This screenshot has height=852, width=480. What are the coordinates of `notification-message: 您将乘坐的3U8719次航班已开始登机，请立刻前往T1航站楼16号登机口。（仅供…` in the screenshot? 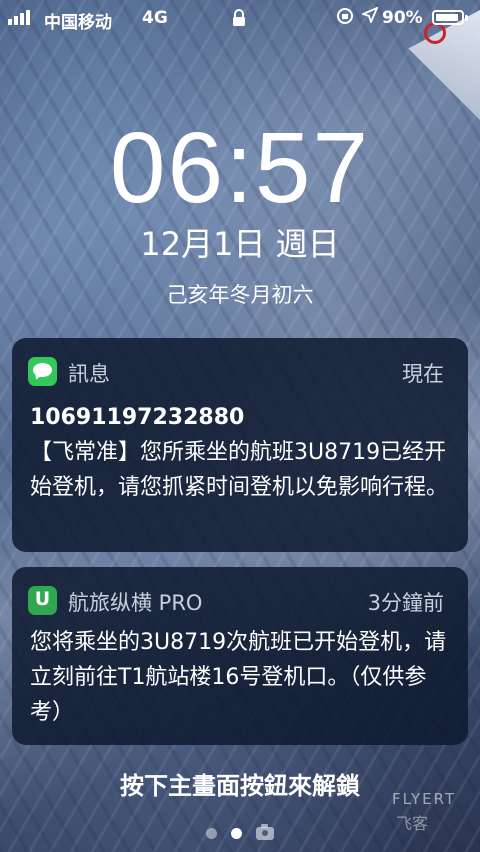 It's located at (238, 677).